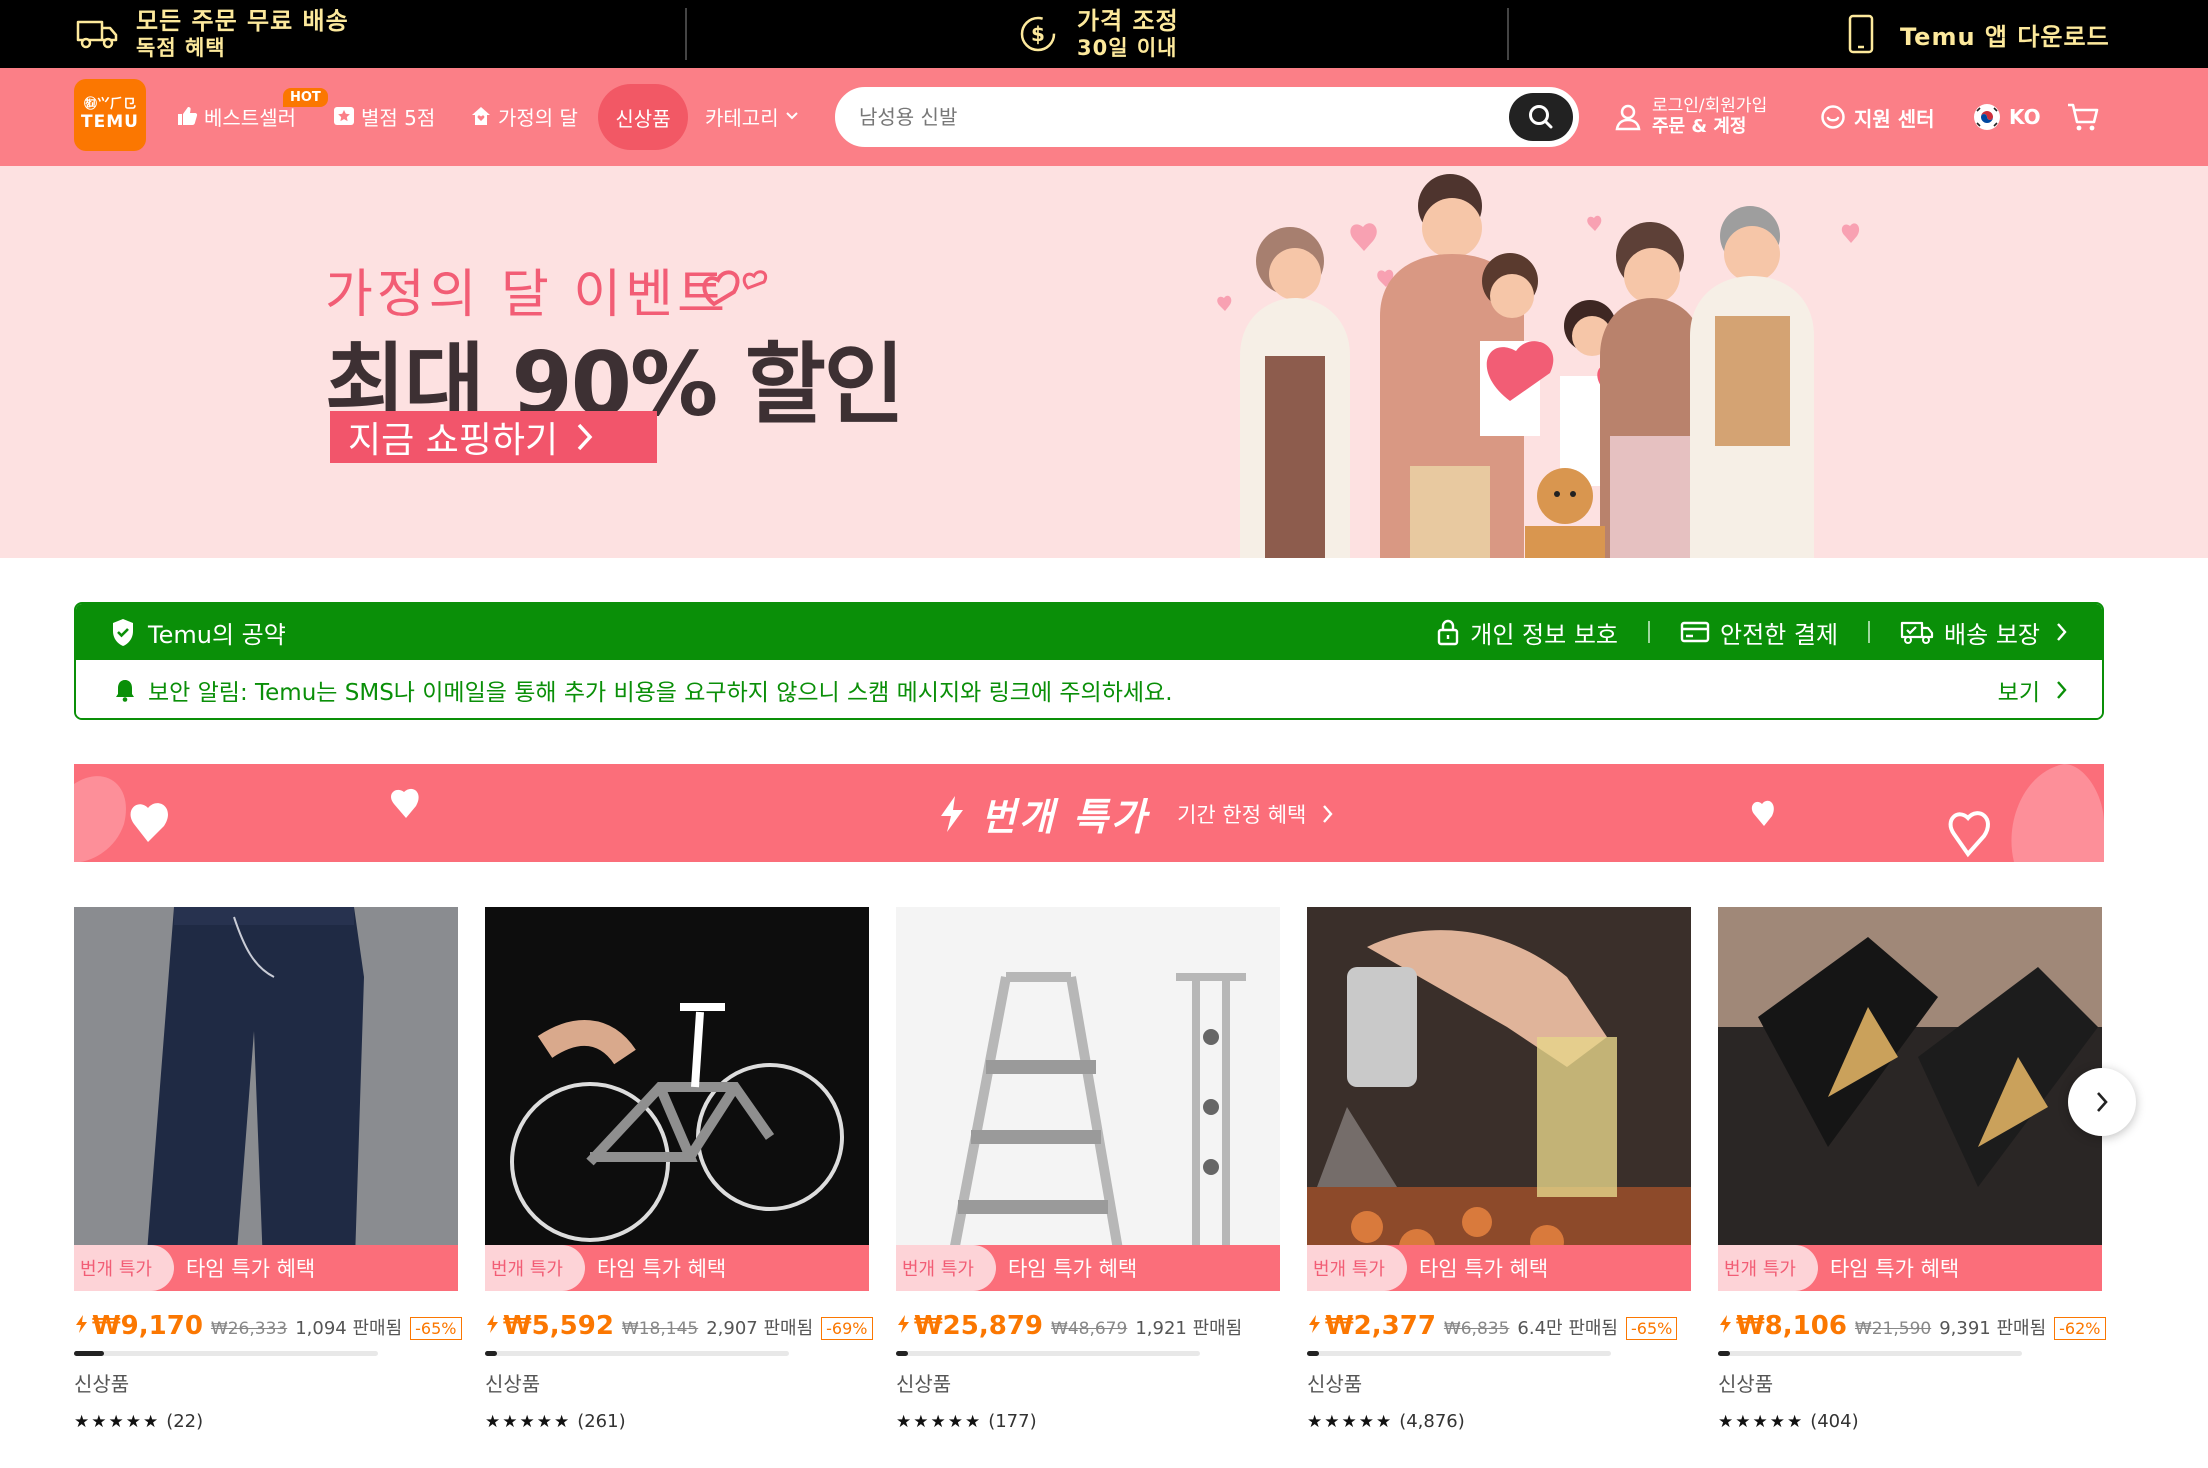 The width and height of the screenshot is (2208, 1468). I want to click on login-signup-text: 로그인/회원가입, so click(1710, 106).